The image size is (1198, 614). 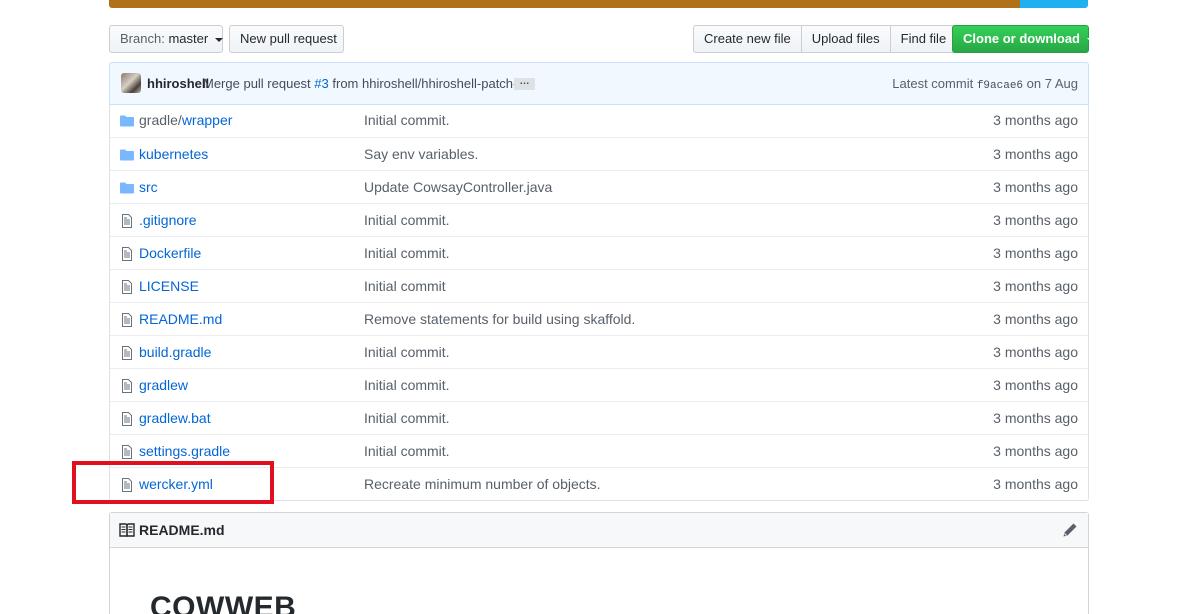 What do you see at coordinates (421, 154) in the screenshot?
I see `commit-message-link: Say env variables.` at bounding box center [421, 154].